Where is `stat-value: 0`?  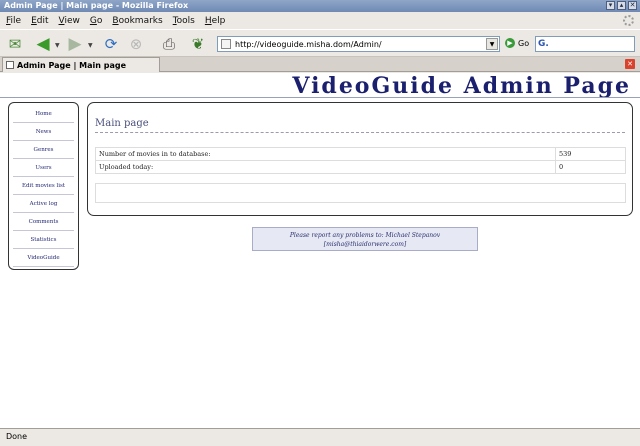
stat-value: 0 is located at coordinates (590, 167).